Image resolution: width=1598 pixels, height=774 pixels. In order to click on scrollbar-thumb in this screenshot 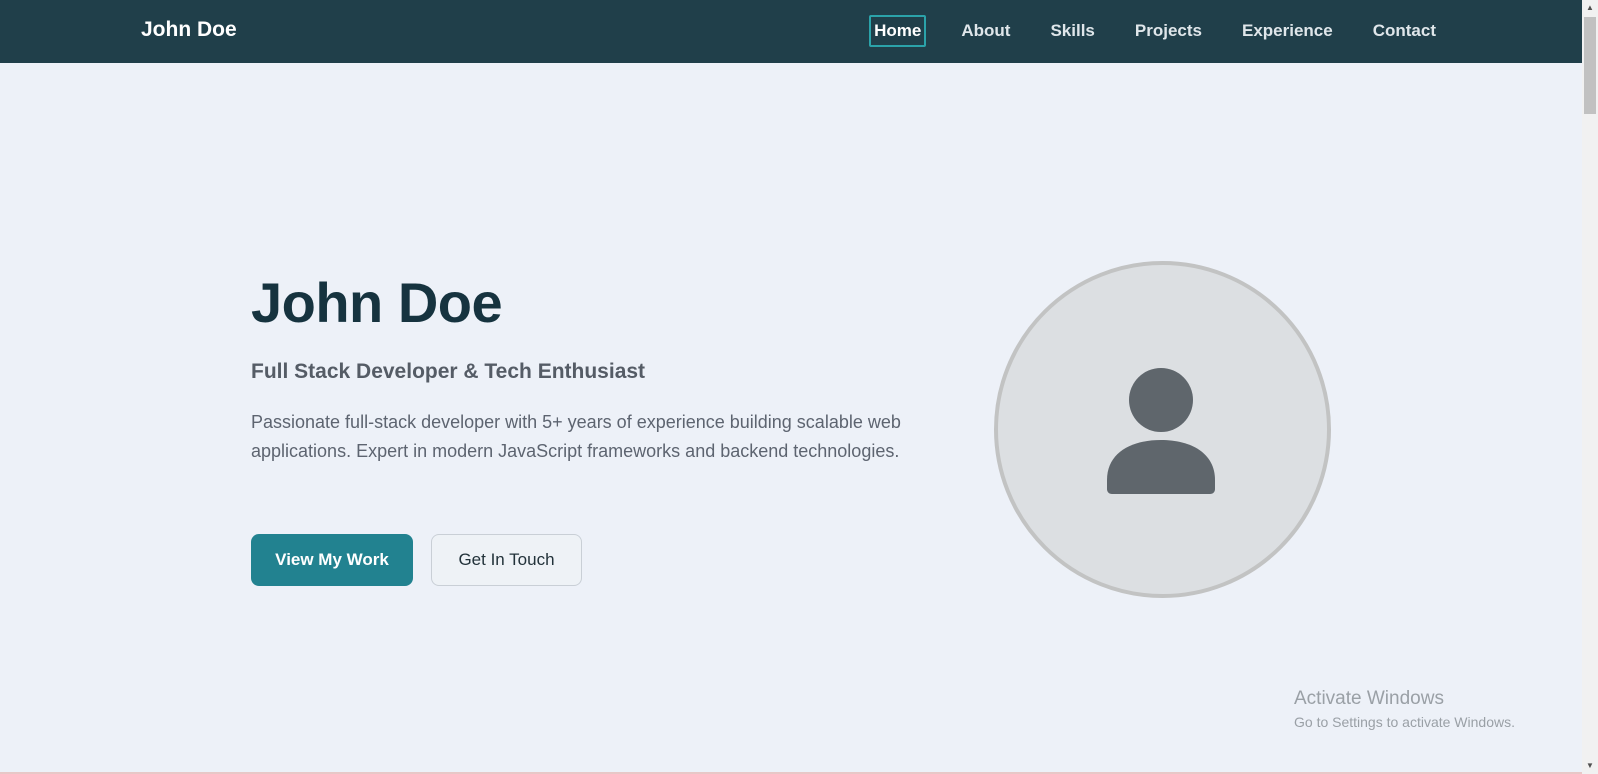, I will do `click(1590, 65)`.